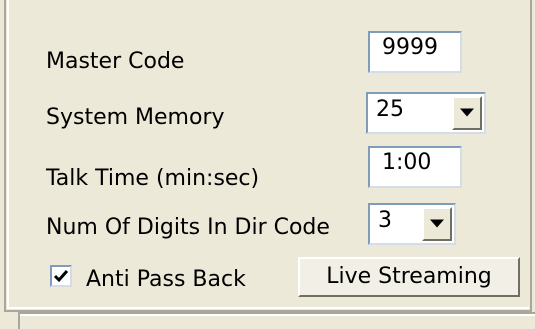 This screenshot has width=535, height=329. I want to click on talk-time-value: 1:00, so click(407, 162).